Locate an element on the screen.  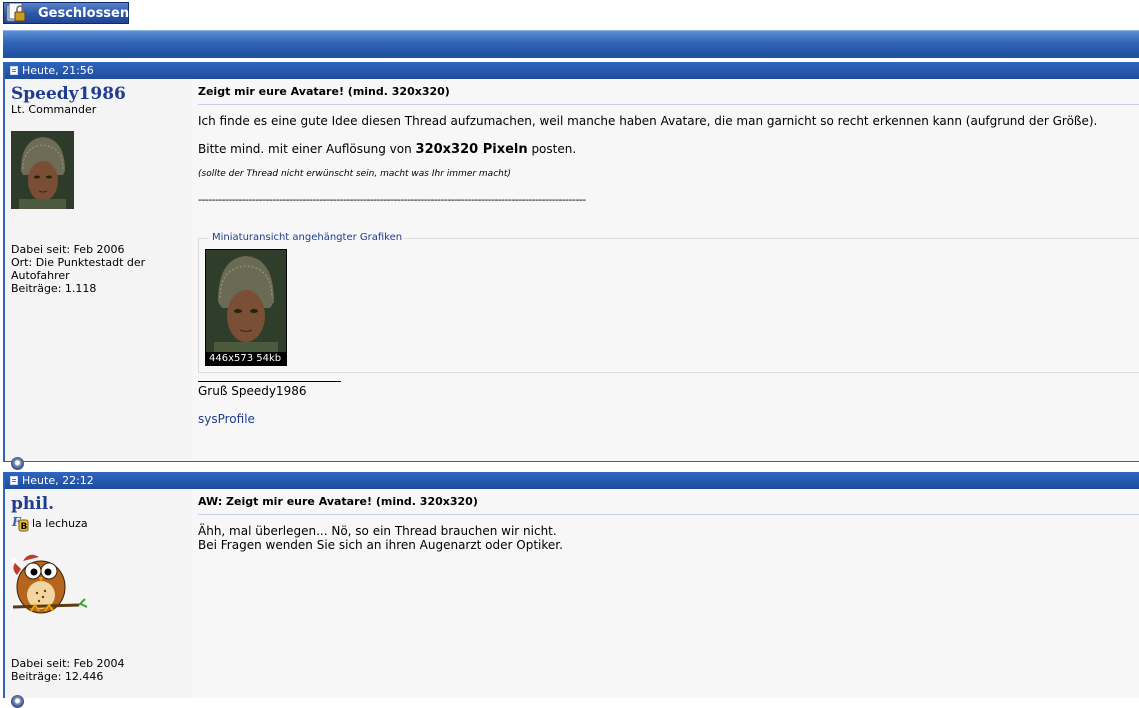
user-title: la lechuza is located at coordinates (60, 523).